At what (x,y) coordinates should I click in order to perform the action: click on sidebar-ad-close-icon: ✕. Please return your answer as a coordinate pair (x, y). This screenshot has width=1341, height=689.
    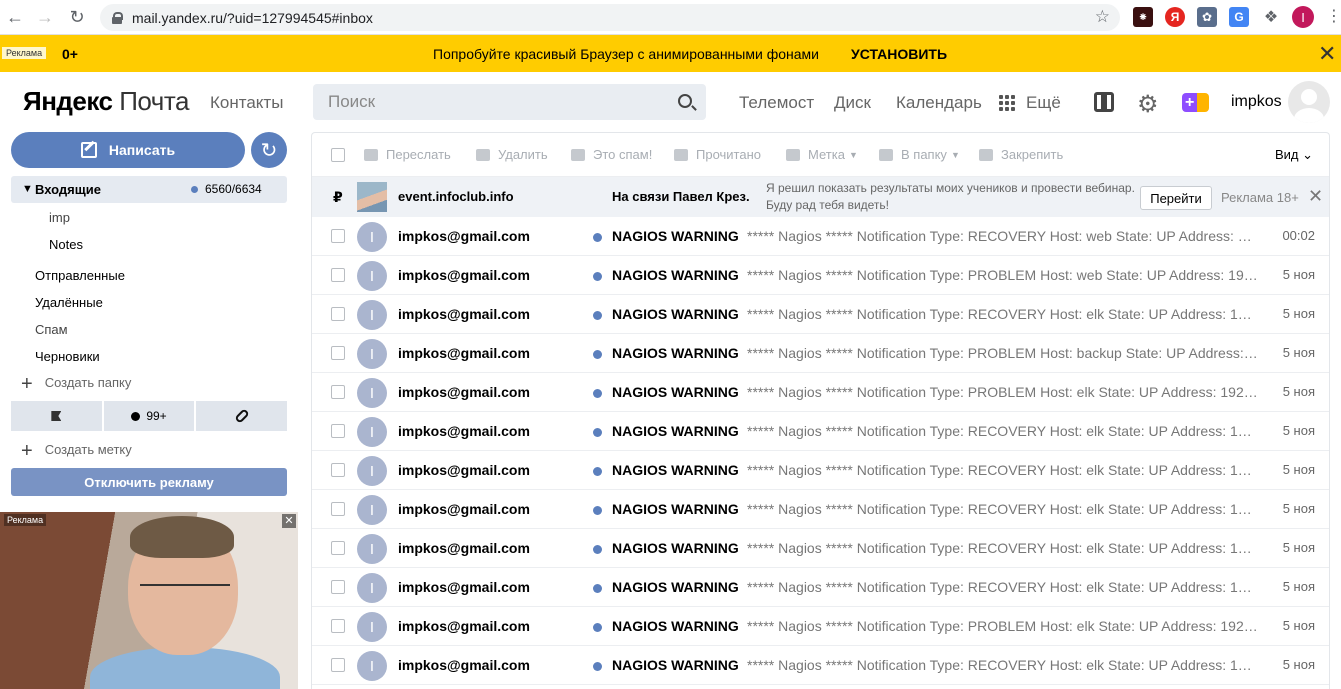
    Looking at the image, I should click on (289, 521).